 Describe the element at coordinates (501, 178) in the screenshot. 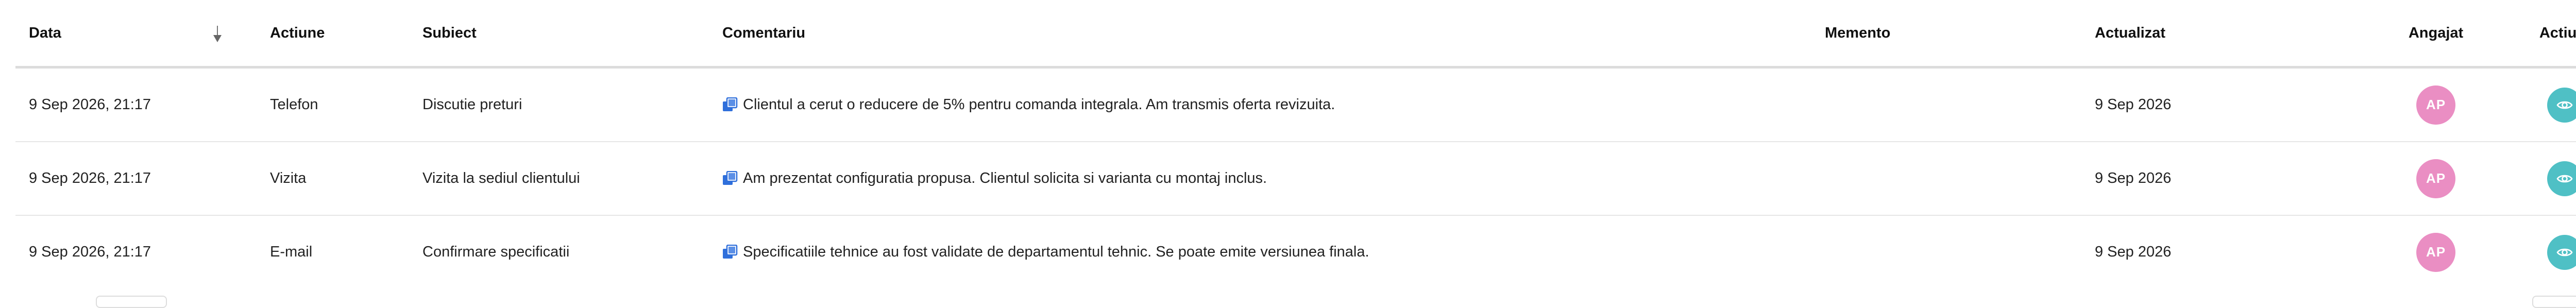

I see `cell-subiect: Vizita la sediul clientului` at that location.